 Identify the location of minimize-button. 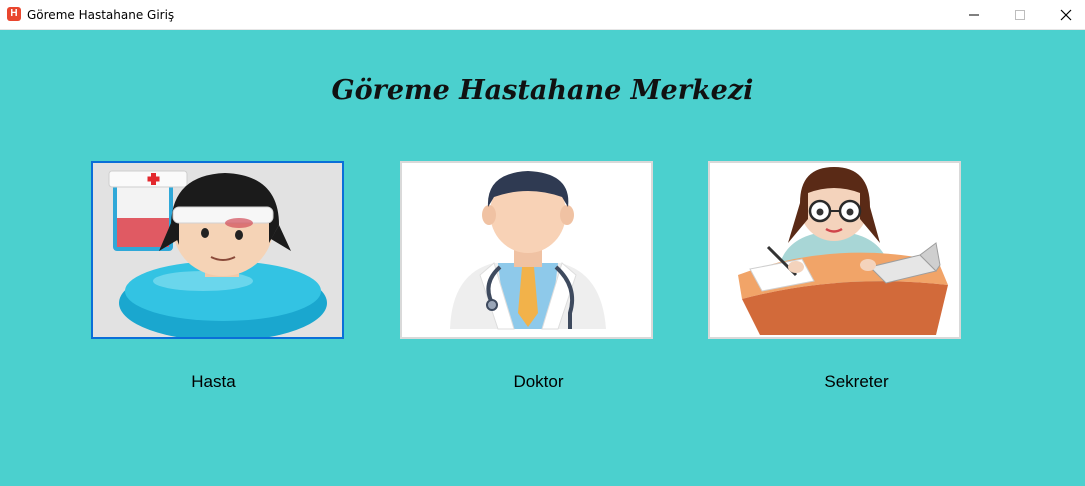
(974, 15).